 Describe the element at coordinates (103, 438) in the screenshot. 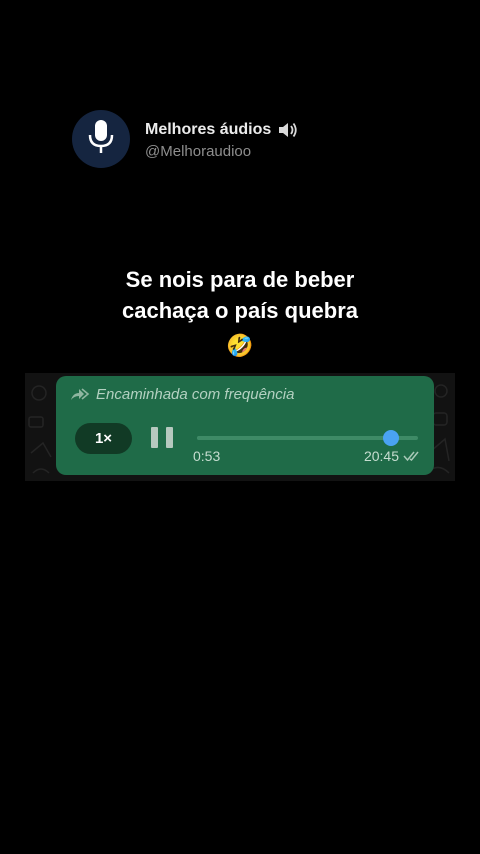

I see `playback-speed-button: 1×` at that location.